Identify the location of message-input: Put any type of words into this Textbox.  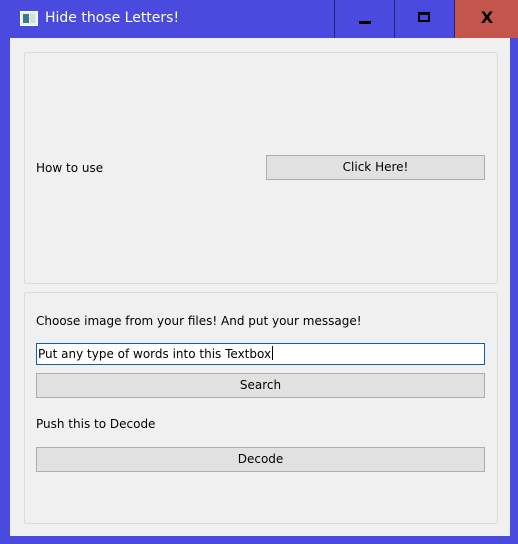
(260, 354).